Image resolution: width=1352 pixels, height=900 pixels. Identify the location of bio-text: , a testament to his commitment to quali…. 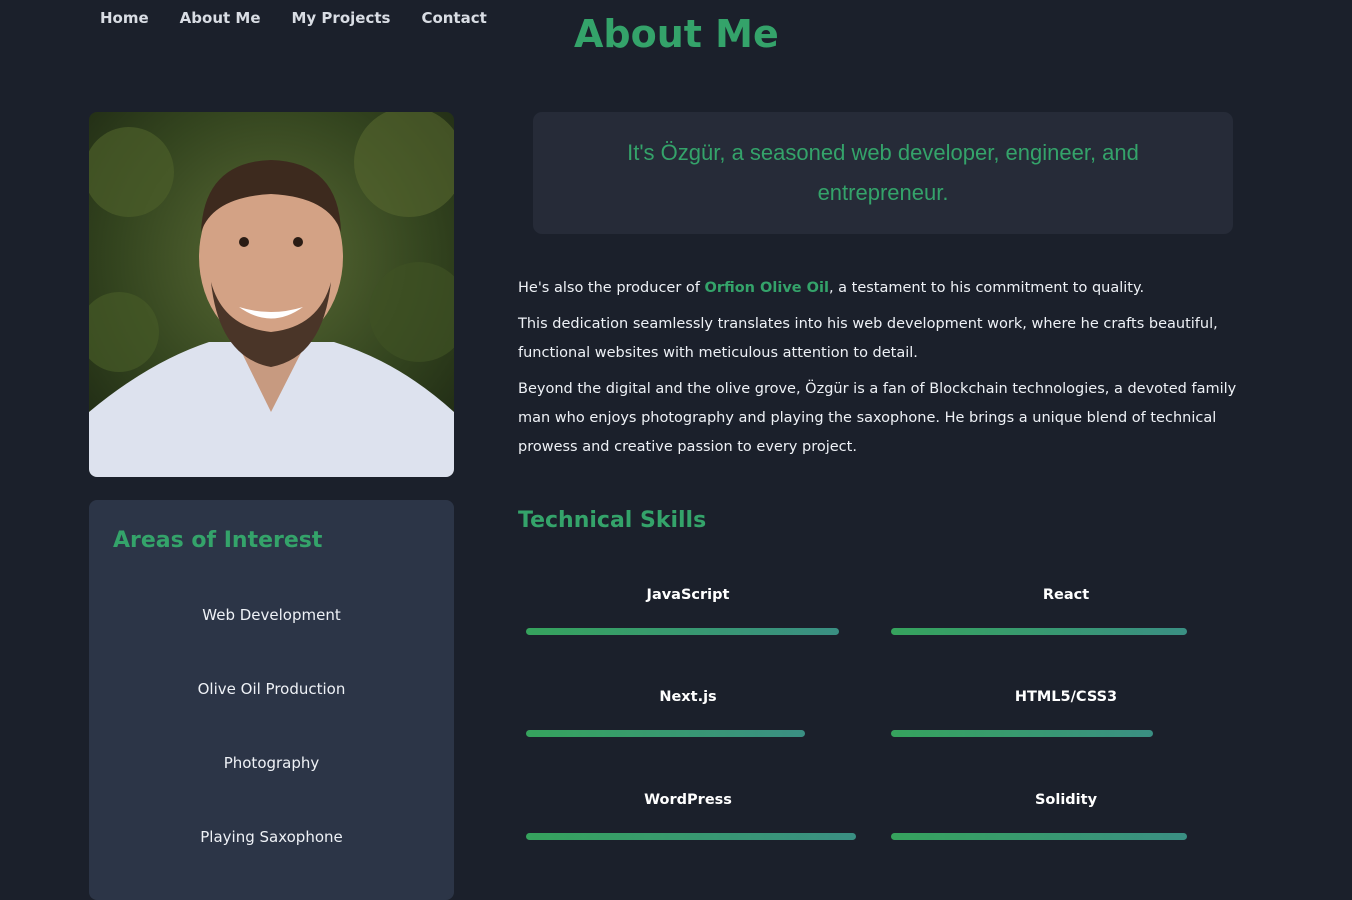
(986, 288).